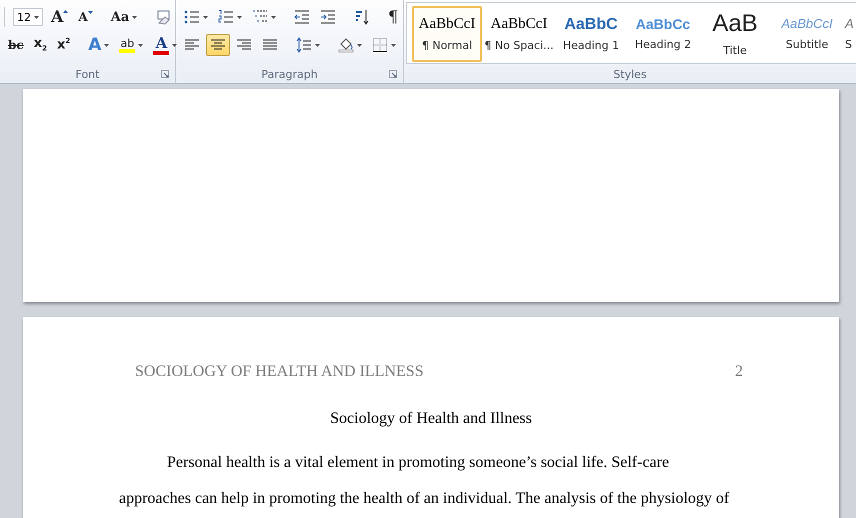 The height and width of the screenshot is (518, 856). I want to click on highlight-color-bar, so click(127, 50).